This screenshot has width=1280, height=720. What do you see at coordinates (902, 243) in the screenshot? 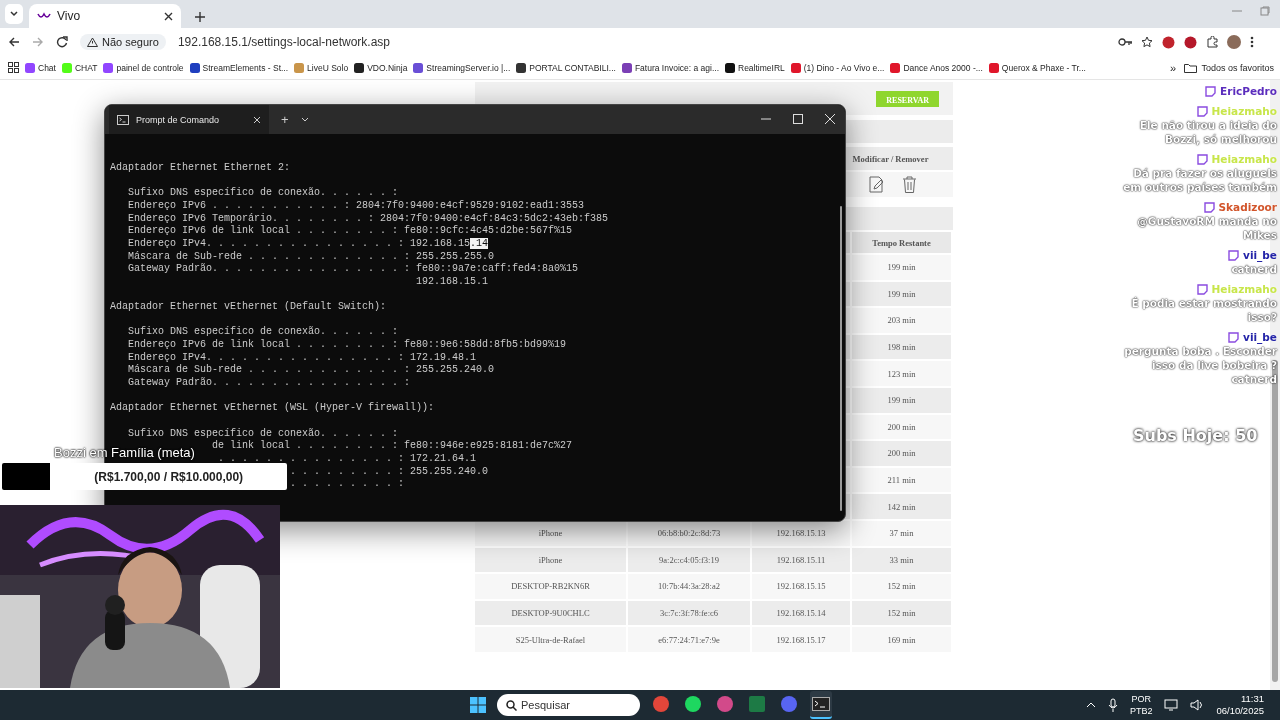
I see `column-header: Tempo Restante` at bounding box center [902, 243].